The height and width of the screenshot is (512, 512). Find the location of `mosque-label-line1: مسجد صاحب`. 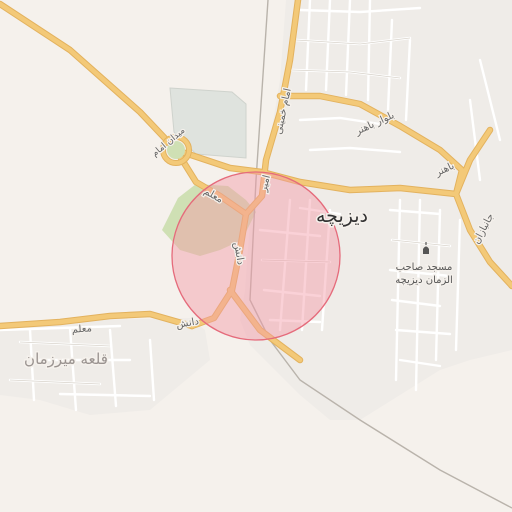

mosque-label-line1: مسجد صاحب is located at coordinates (424, 267).